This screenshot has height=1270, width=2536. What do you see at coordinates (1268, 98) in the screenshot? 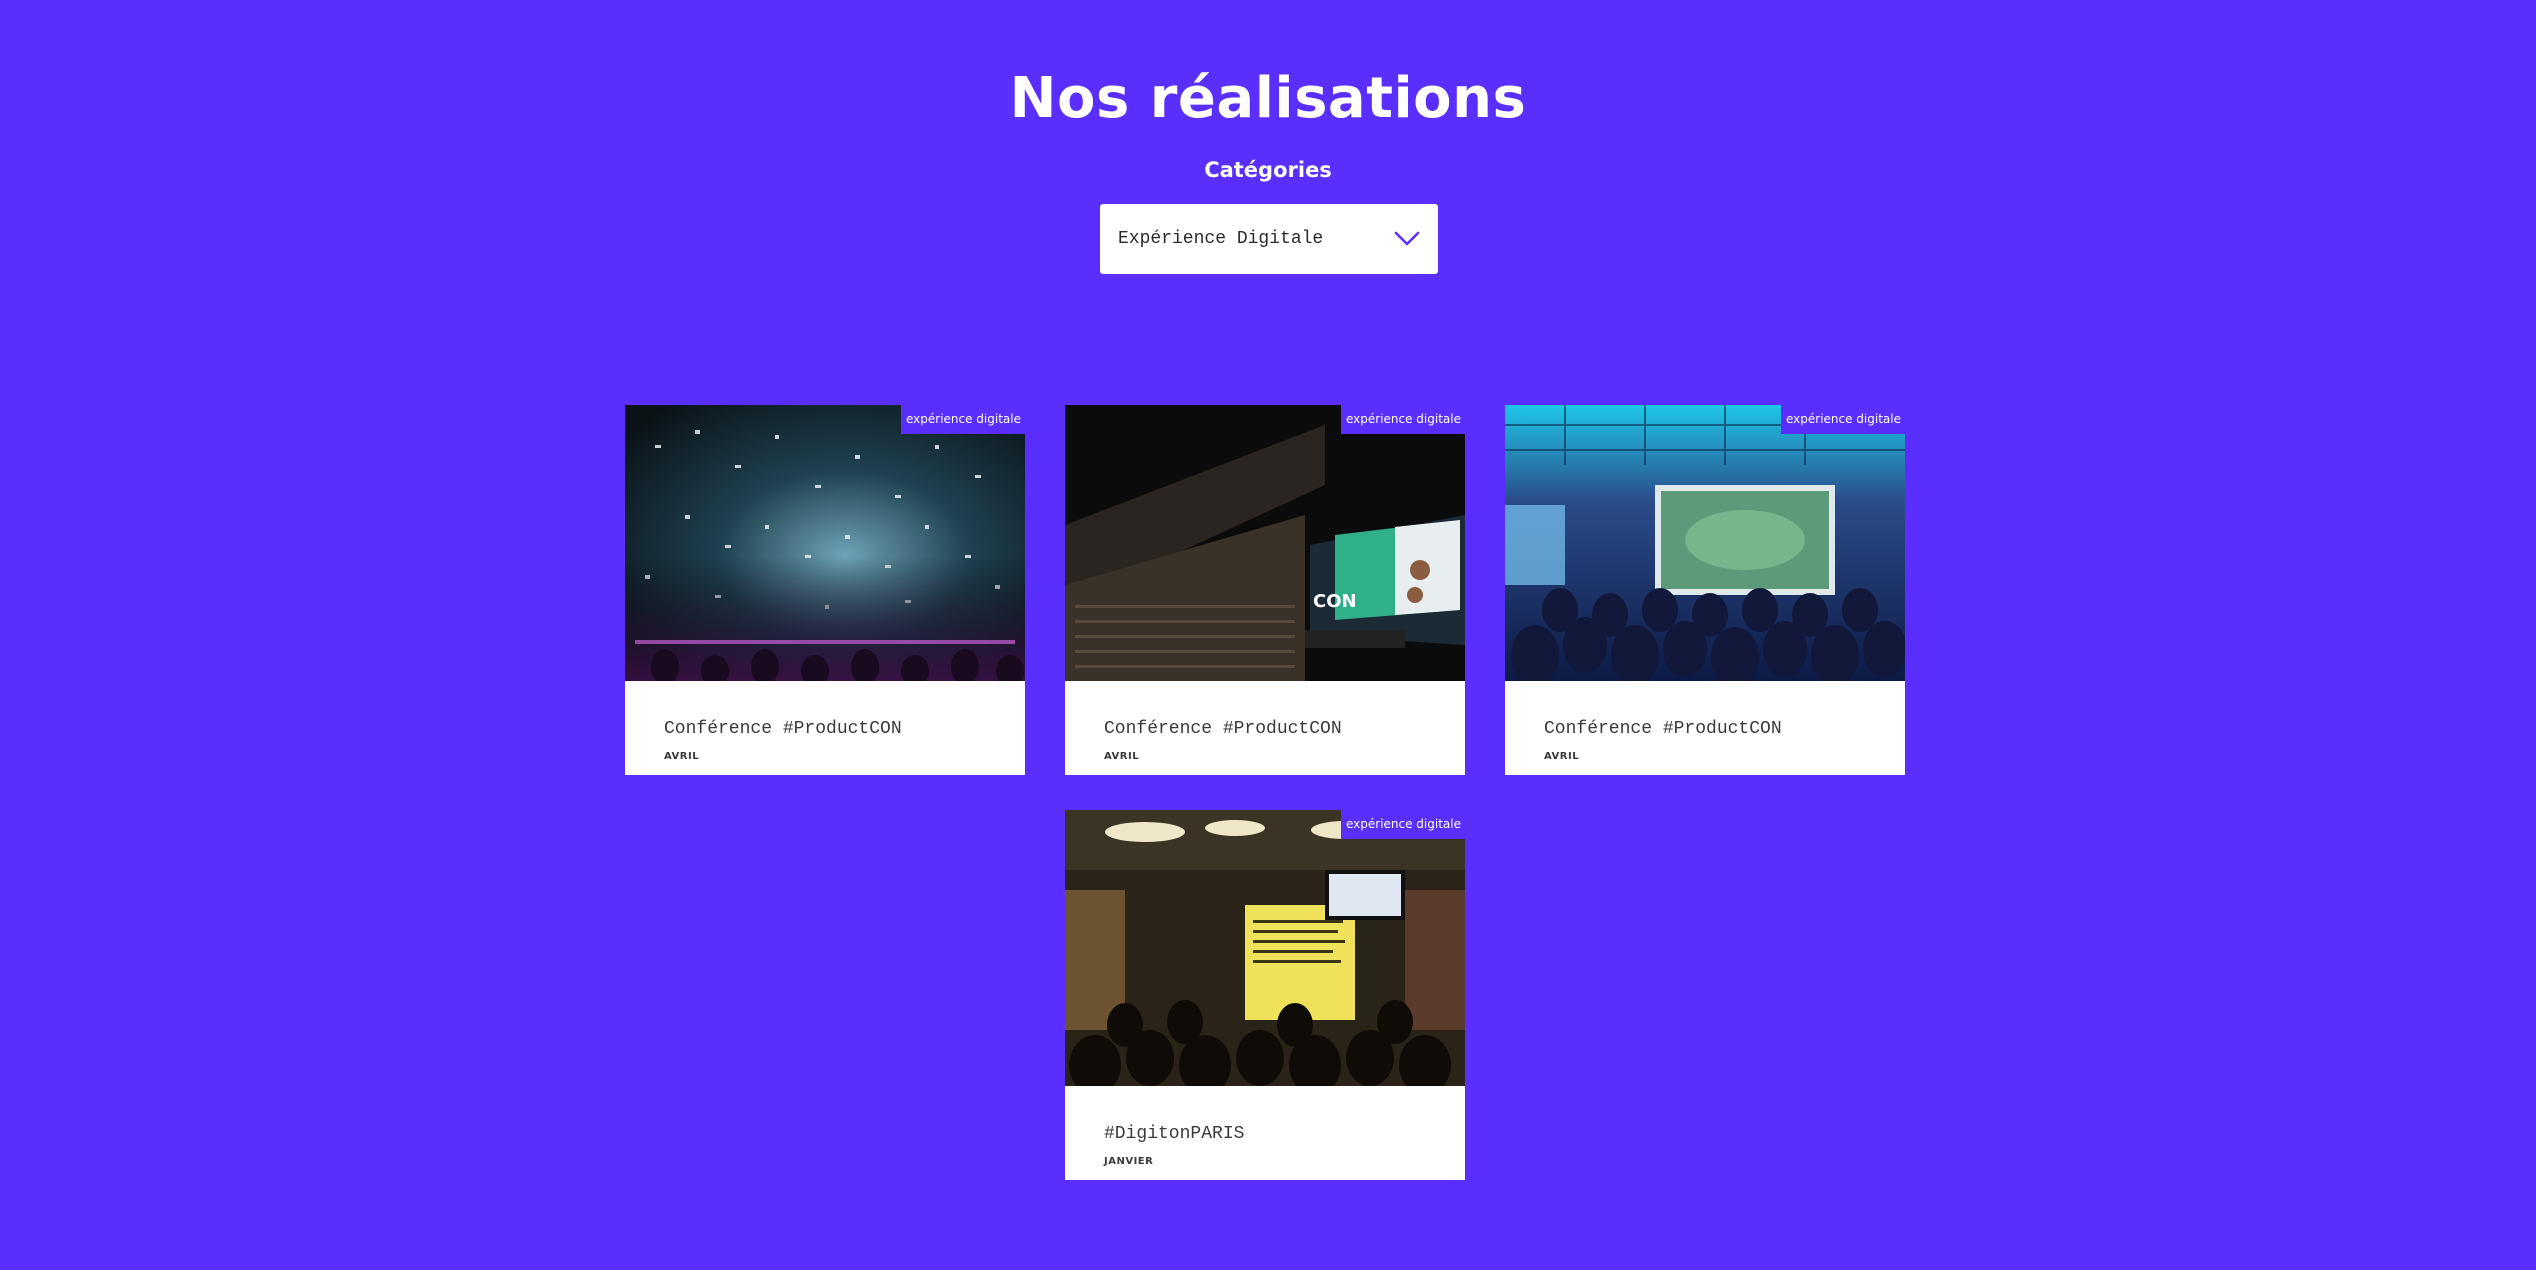
I see `page-title: Nos réalisations` at bounding box center [1268, 98].